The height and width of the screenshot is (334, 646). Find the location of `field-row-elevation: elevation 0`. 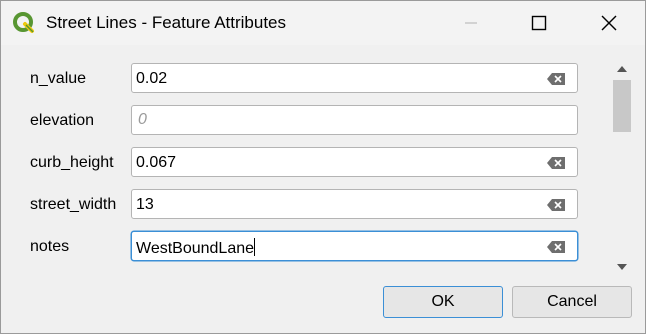

field-row-elevation: elevation 0 is located at coordinates (301, 122).